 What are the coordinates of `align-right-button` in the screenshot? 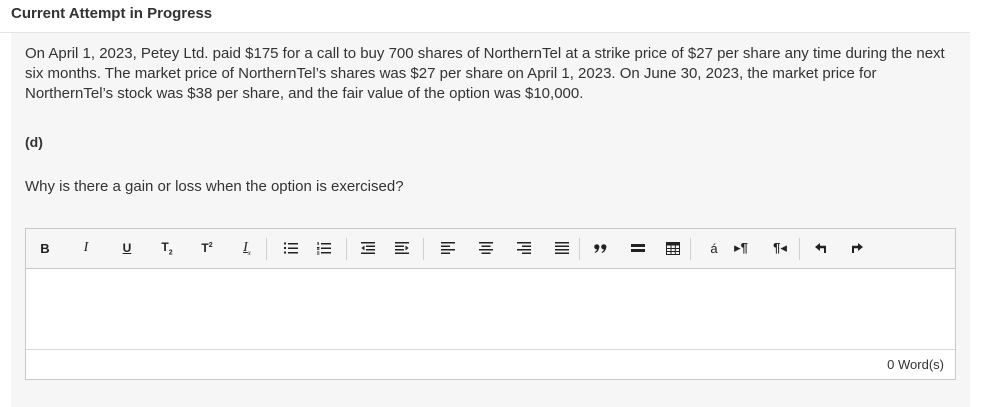 It's located at (524, 248).